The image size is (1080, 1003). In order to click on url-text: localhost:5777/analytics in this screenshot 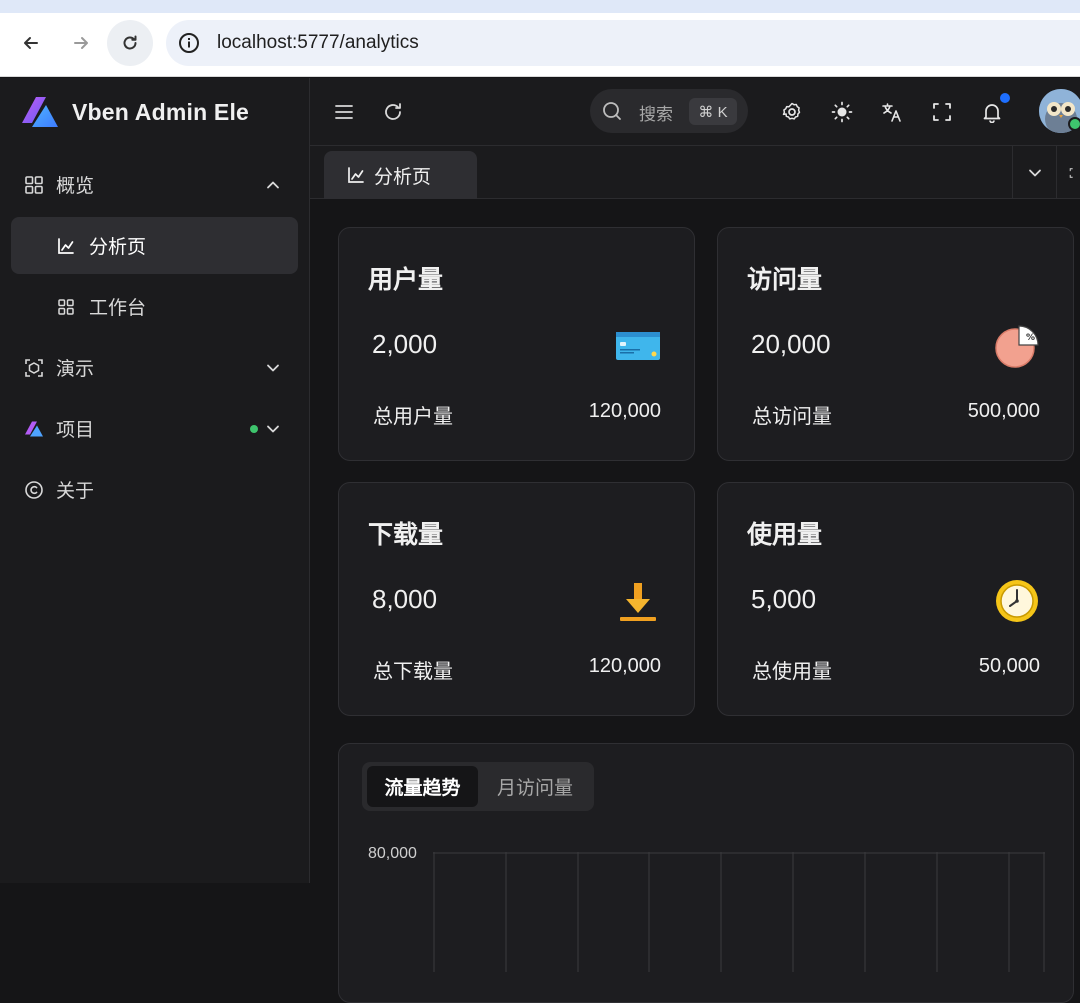, I will do `click(318, 42)`.